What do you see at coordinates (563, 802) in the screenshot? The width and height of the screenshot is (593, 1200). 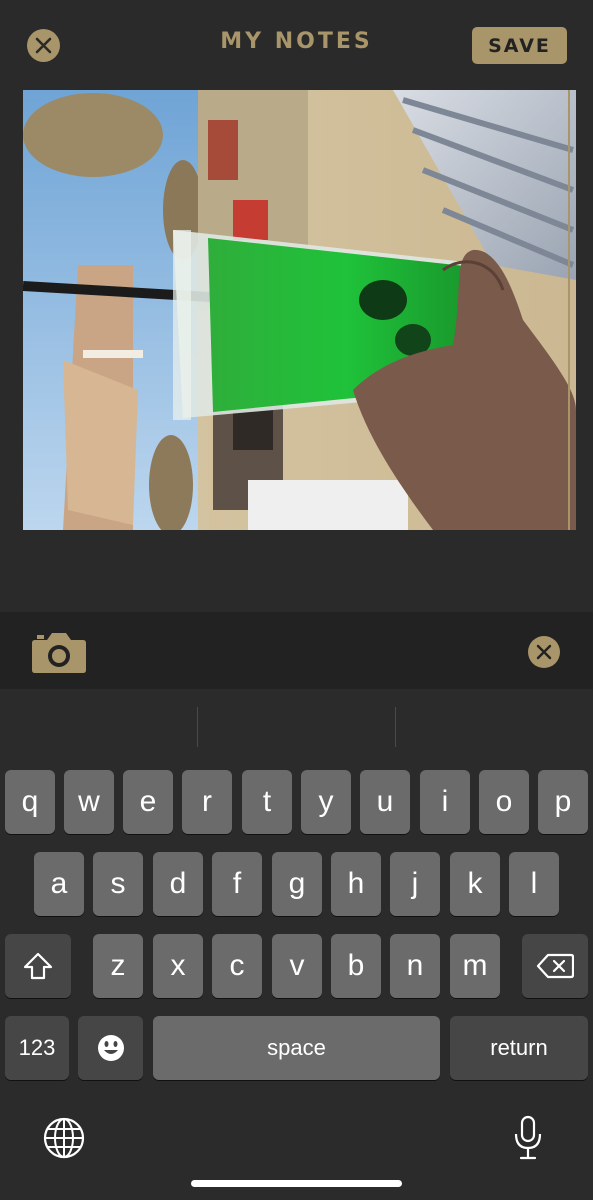 I see `key-p: p` at bounding box center [563, 802].